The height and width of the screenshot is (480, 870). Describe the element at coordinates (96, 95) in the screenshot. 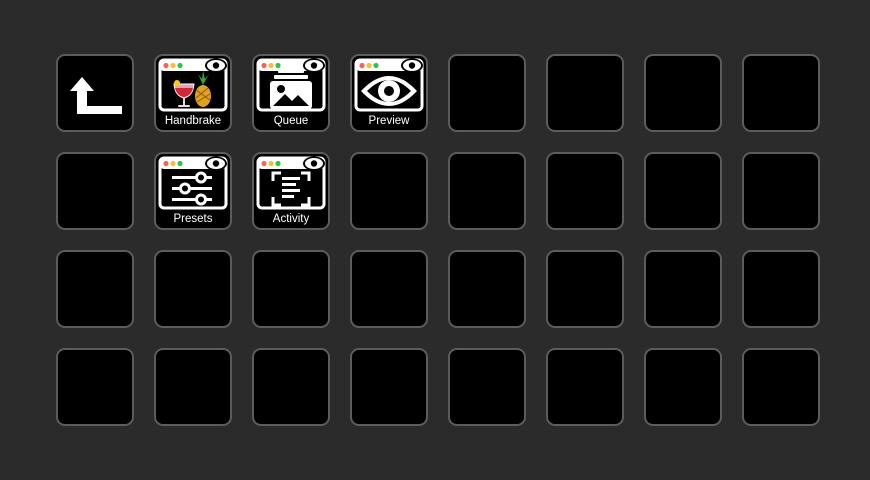

I see `back-arrow-icon` at that location.